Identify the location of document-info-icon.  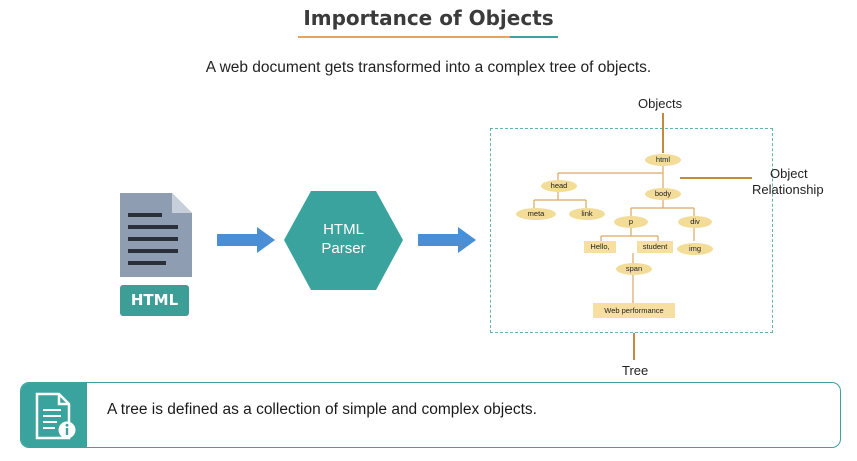
(55, 416).